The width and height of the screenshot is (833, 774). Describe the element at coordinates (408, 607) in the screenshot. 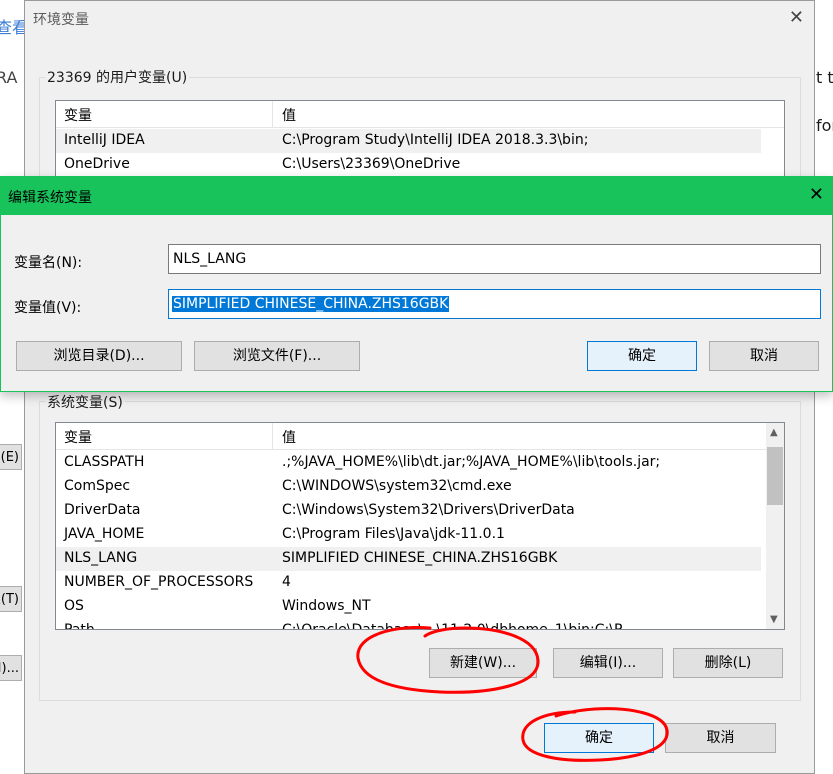

I see `list-item: OS Windows_NT` at that location.